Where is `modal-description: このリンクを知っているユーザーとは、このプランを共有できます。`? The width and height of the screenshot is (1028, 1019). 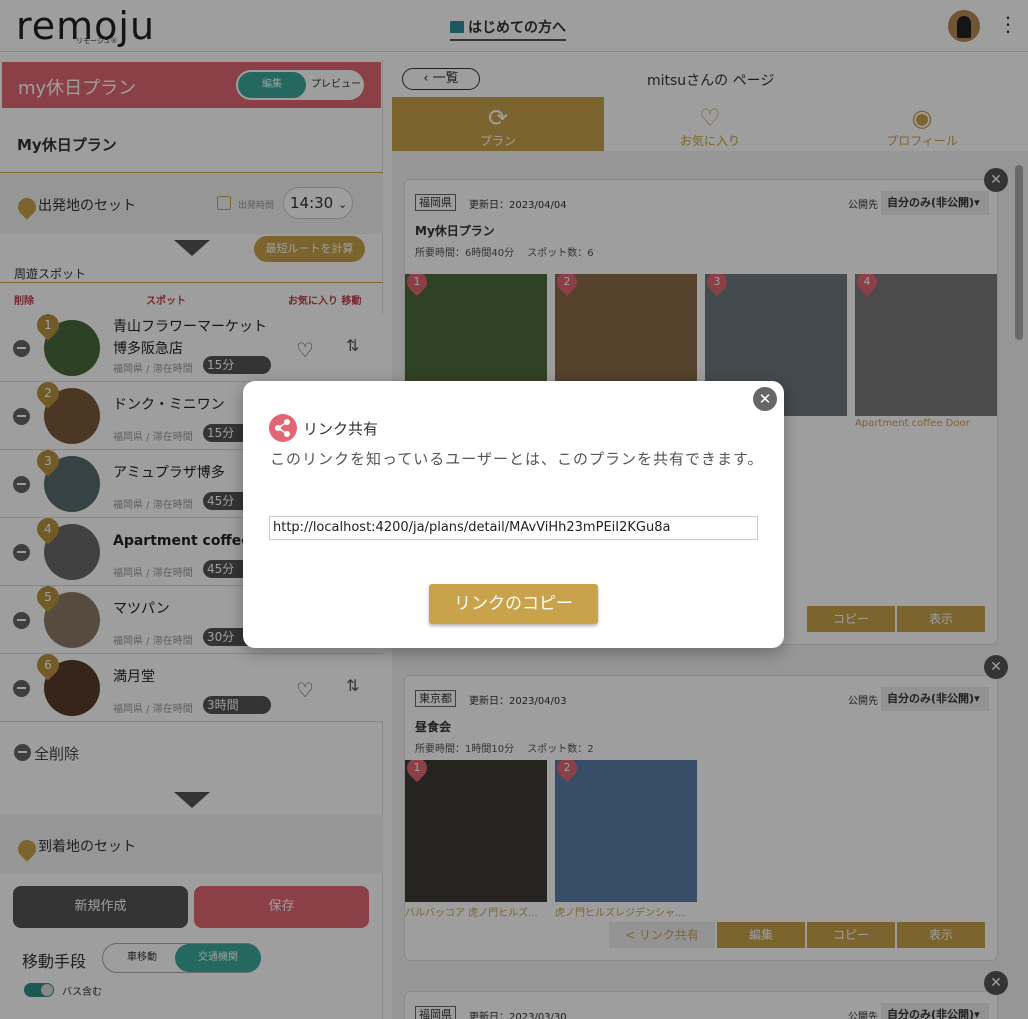
modal-description: このリンクを知っているユーザーとは、このプランを共有できます。 is located at coordinates (517, 459).